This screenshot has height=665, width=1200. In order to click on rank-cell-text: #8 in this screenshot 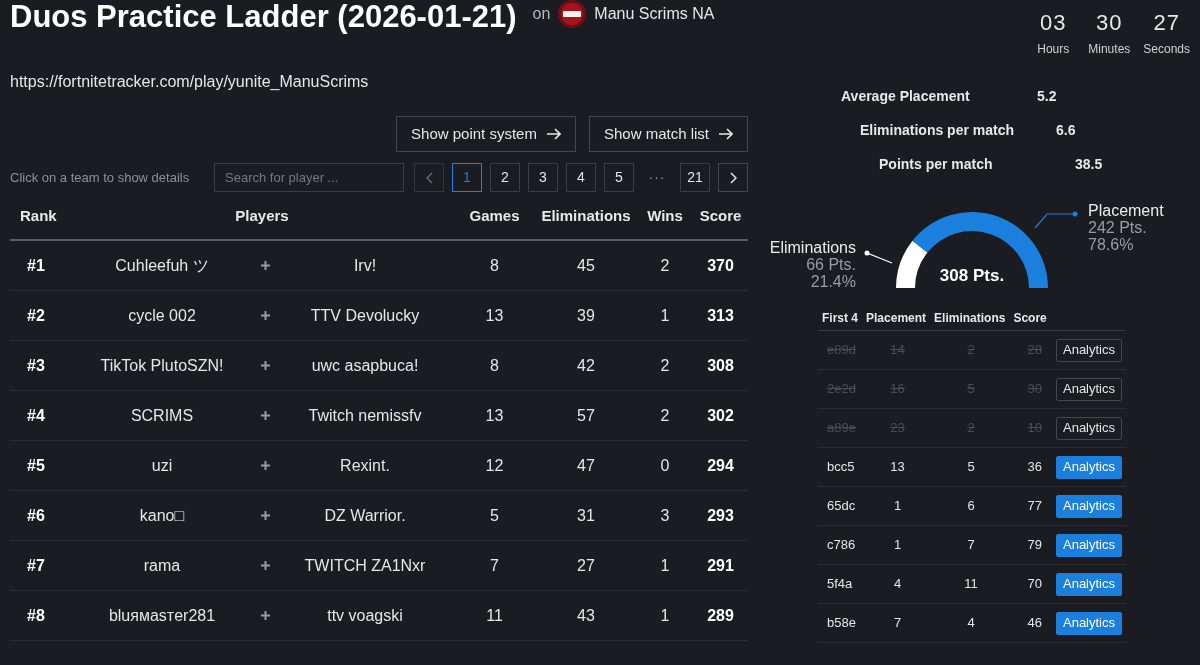, I will do `click(36, 615)`.